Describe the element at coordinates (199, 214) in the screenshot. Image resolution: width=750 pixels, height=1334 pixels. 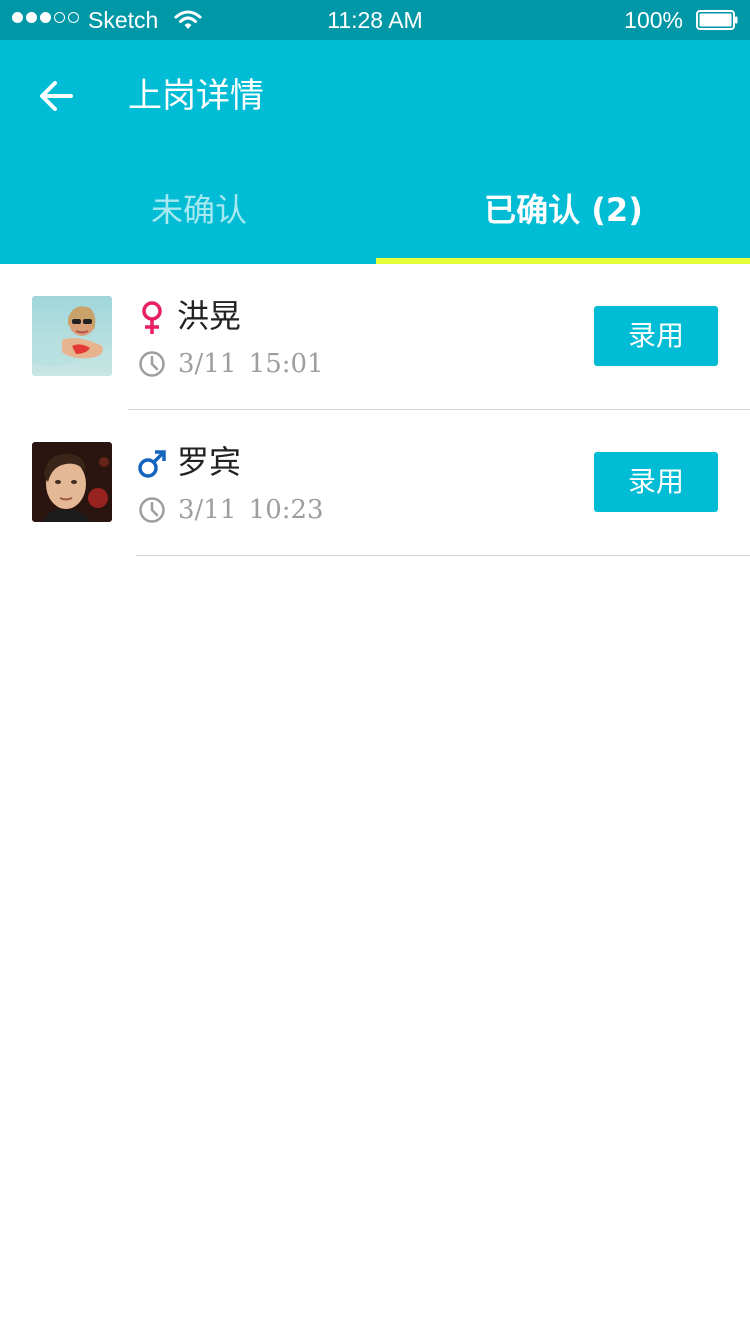
I see `tab-unconfirmed: 未确认` at that location.